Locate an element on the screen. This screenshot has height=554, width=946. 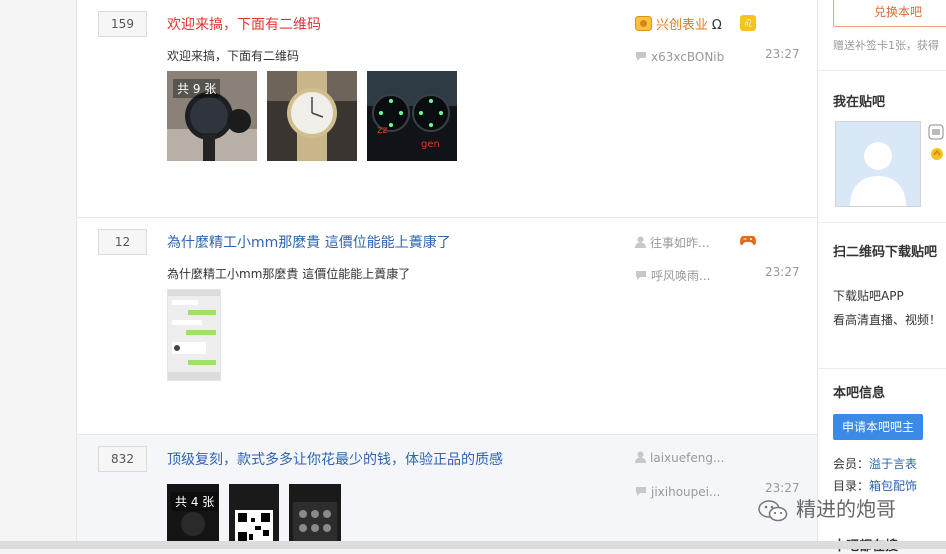
section-title: 本吧信息 is located at coordinates (859, 393).